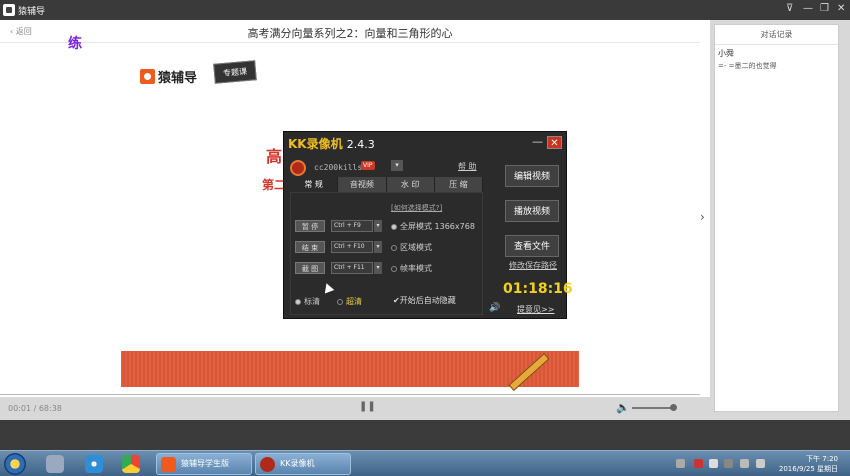 This screenshot has height=476, width=850. I want to click on tab-compress: 压 缩, so click(459, 184).